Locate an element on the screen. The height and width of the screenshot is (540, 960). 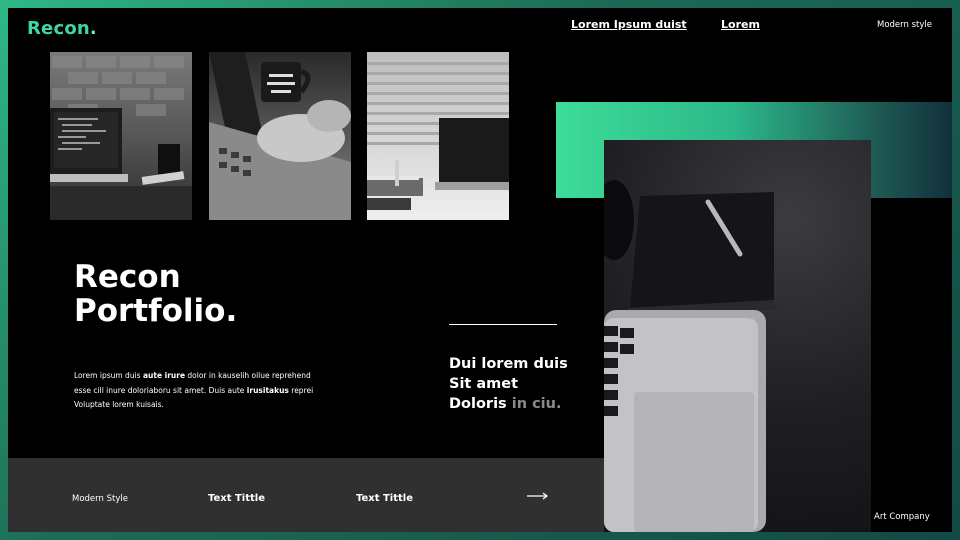
company-label: Art Company is located at coordinates (902, 517).